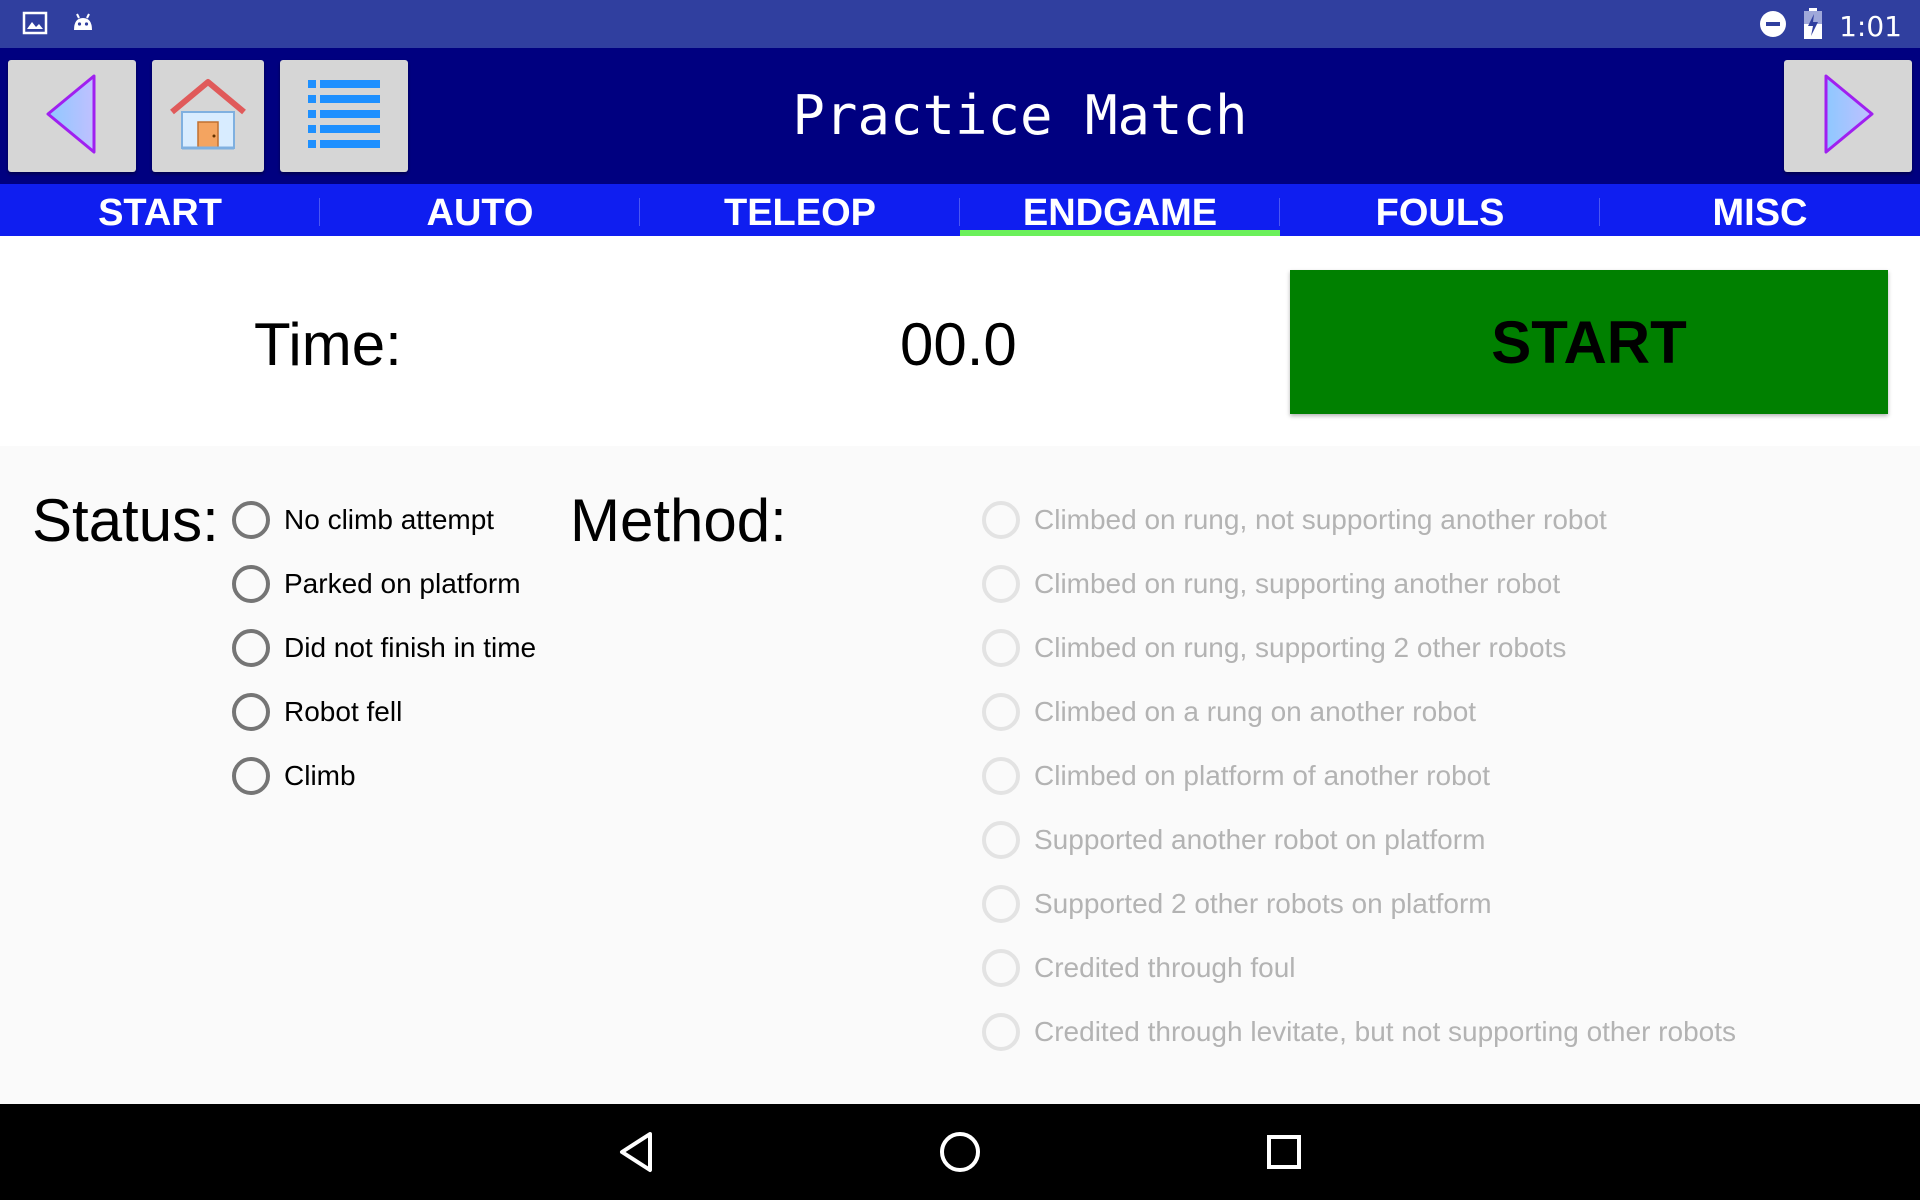  Describe the element at coordinates (294, 776) in the screenshot. I see `status-option-climb: Climb` at that location.